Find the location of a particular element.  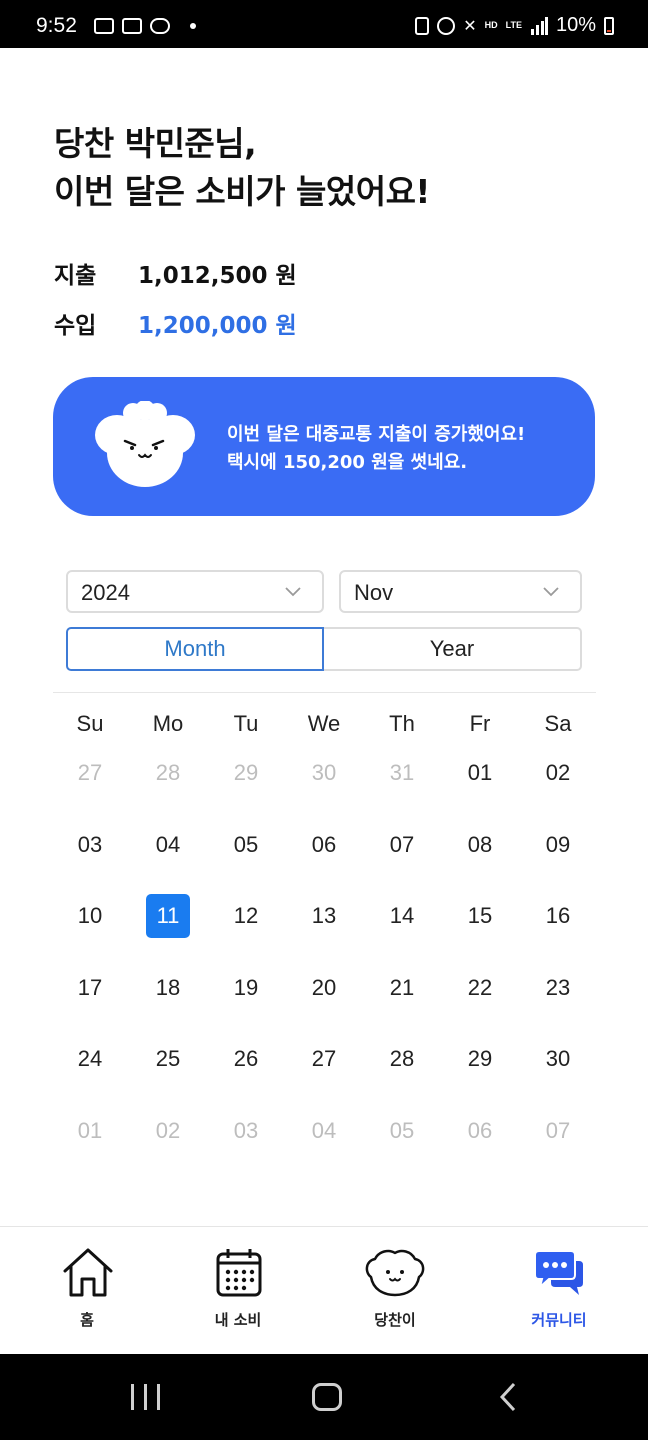

calendar-day: 08 is located at coordinates (480, 856).